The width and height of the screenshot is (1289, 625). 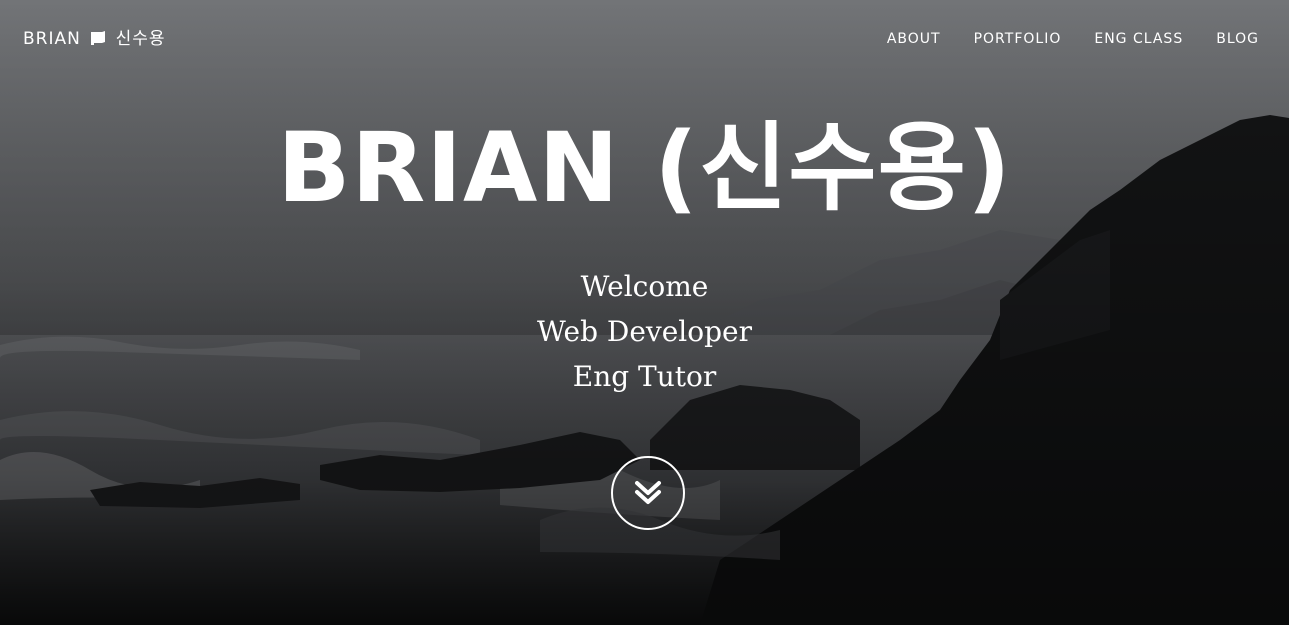 What do you see at coordinates (644, 376) in the screenshot?
I see `hero-subtitle-eng-tutor: Eng Tutor` at bounding box center [644, 376].